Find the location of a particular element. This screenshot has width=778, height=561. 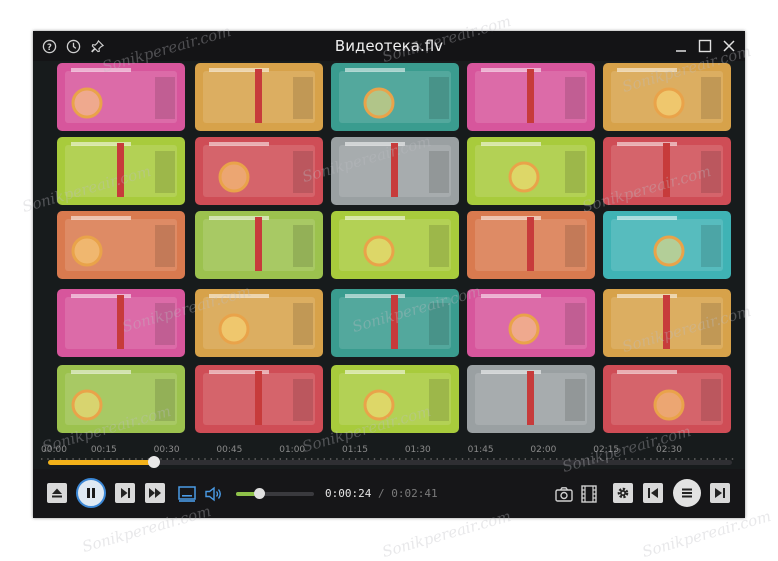

time-display: 0:00:24 / 0:02:41 is located at coordinates (381, 493).